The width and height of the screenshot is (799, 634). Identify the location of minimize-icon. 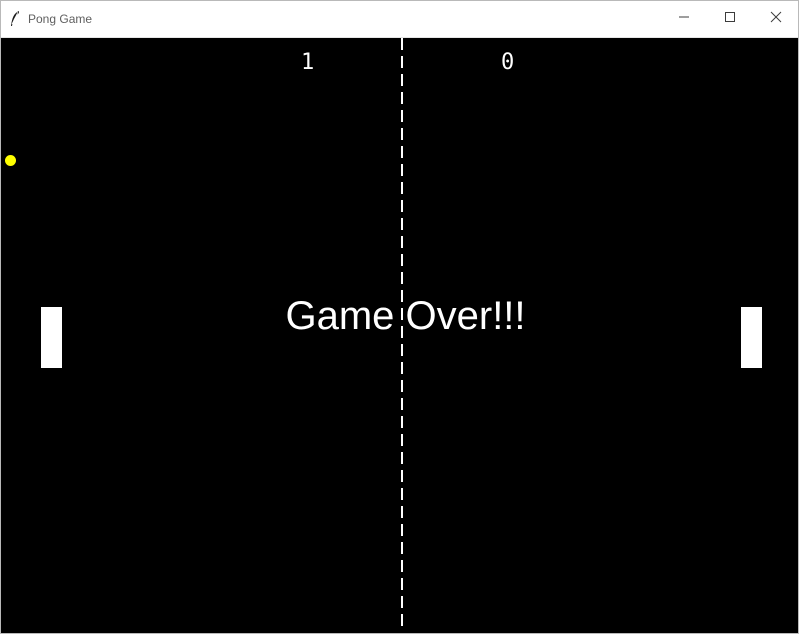
(684, 19).